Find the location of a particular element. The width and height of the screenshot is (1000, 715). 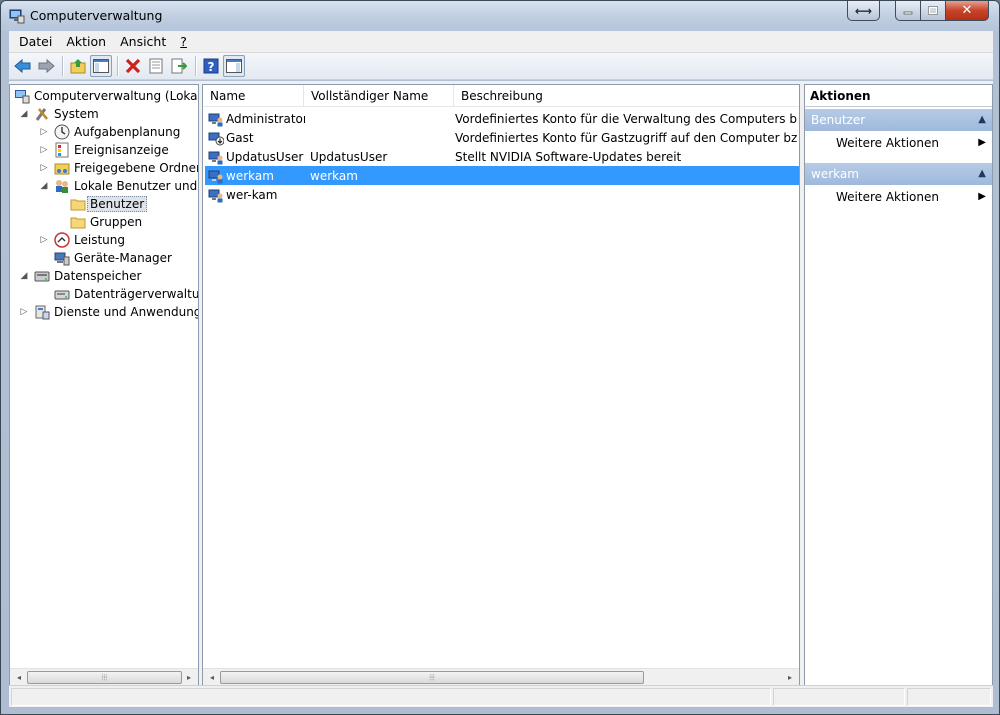

show-hide-tree-icon is located at coordinates (101, 66).